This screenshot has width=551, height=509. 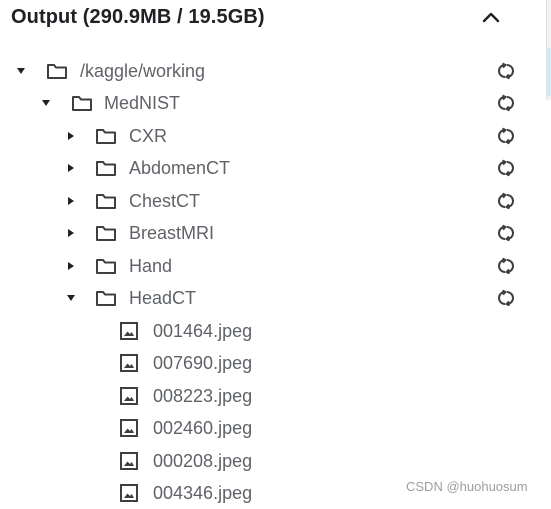 What do you see at coordinates (148, 136) in the screenshot?
I see `tree-label-folder: CXR` at bounding box center [148, 136].